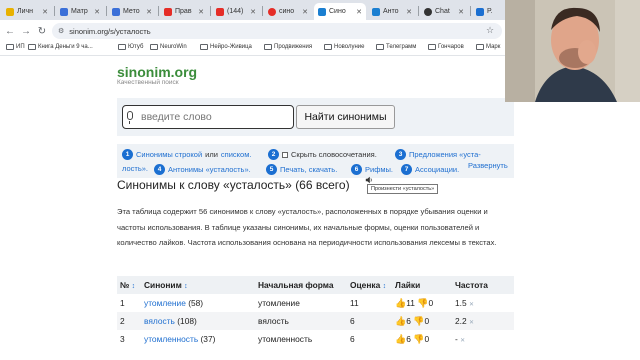  I want to click on toc-number-badge: 7, so click(406, 169).